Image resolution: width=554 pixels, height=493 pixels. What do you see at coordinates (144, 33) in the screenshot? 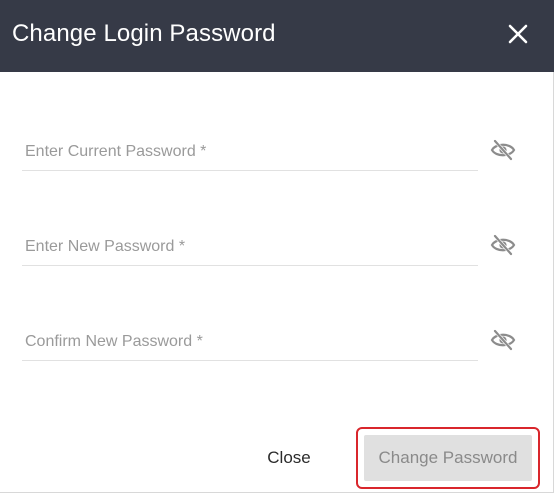
I see `dialog-title: Change Login Password` at bounding box center [144, 33].